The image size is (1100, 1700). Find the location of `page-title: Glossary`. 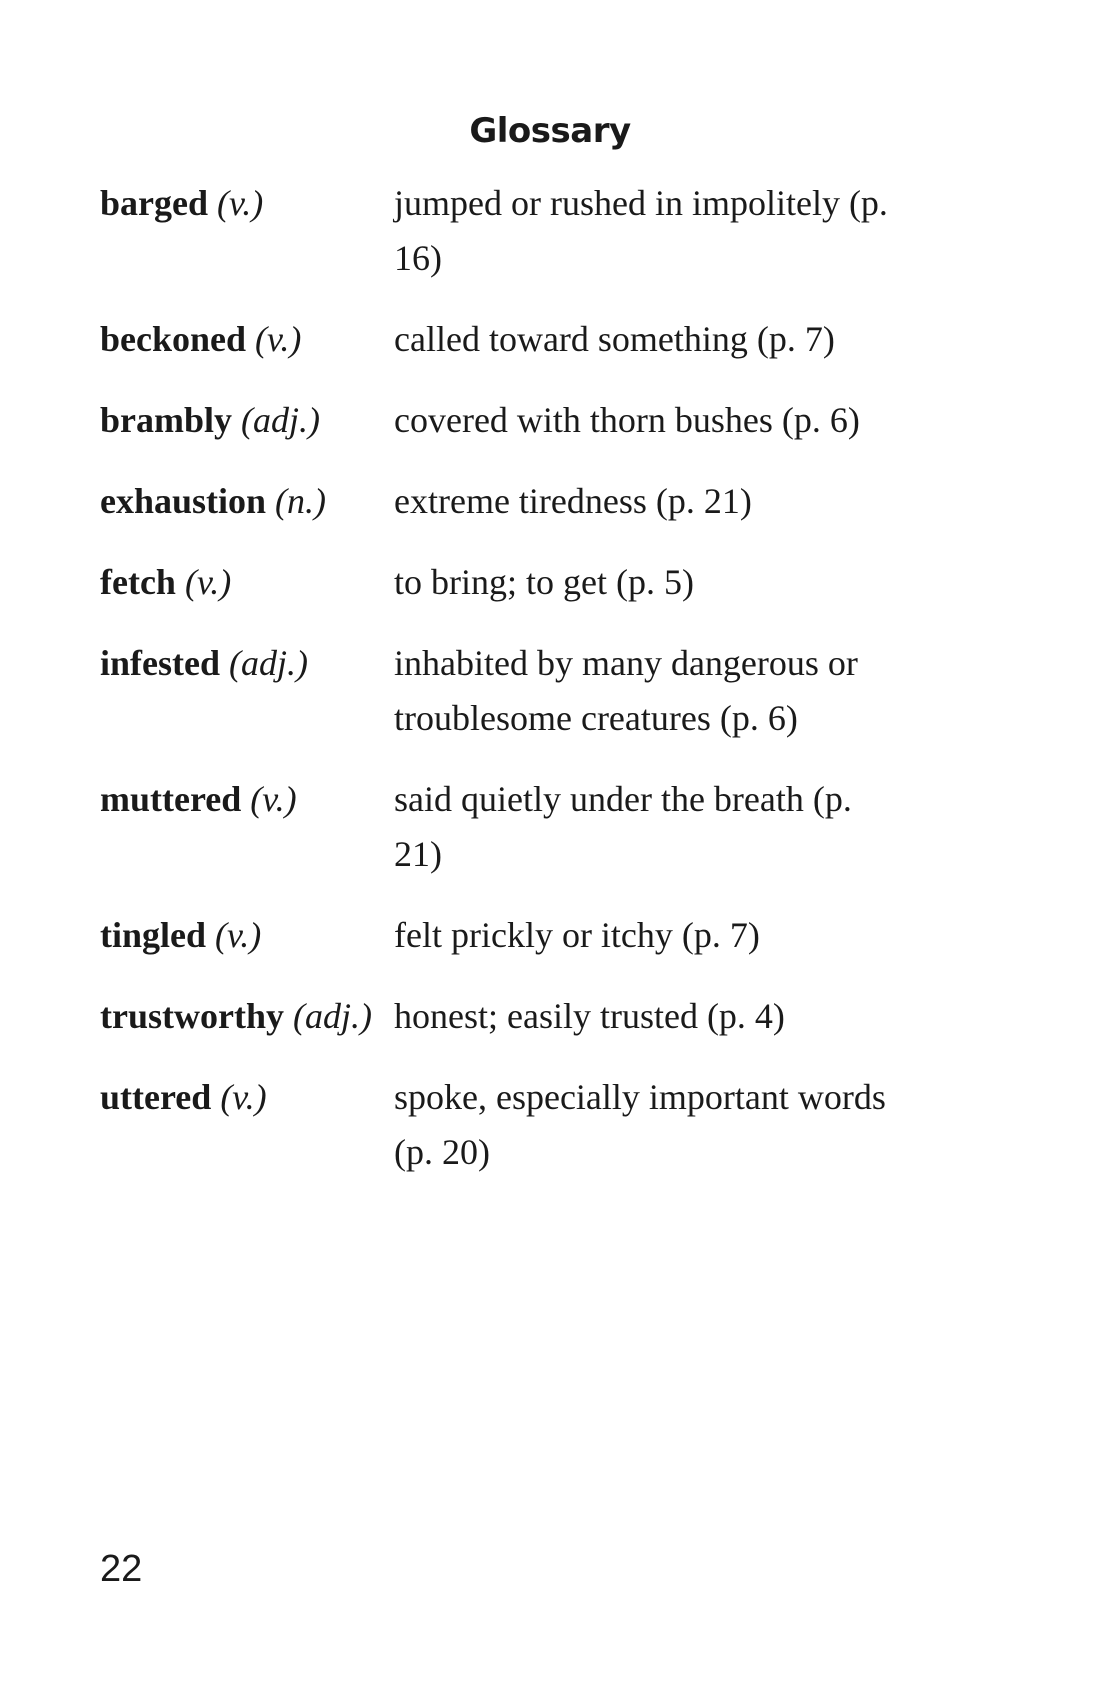

page-title: Glossary is located at coordinates (550, 130).